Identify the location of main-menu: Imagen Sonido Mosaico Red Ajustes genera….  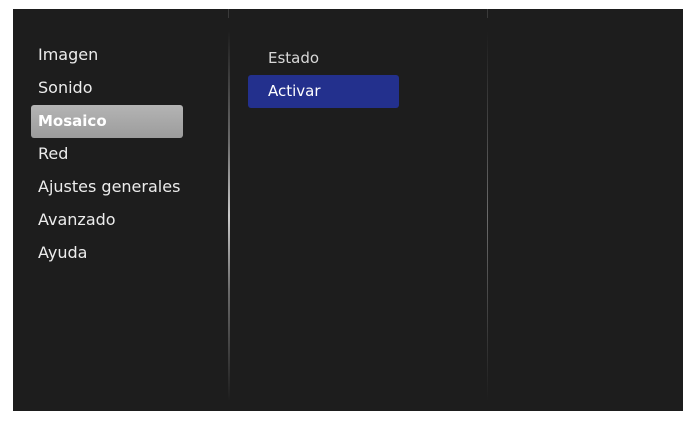
(107, 154).